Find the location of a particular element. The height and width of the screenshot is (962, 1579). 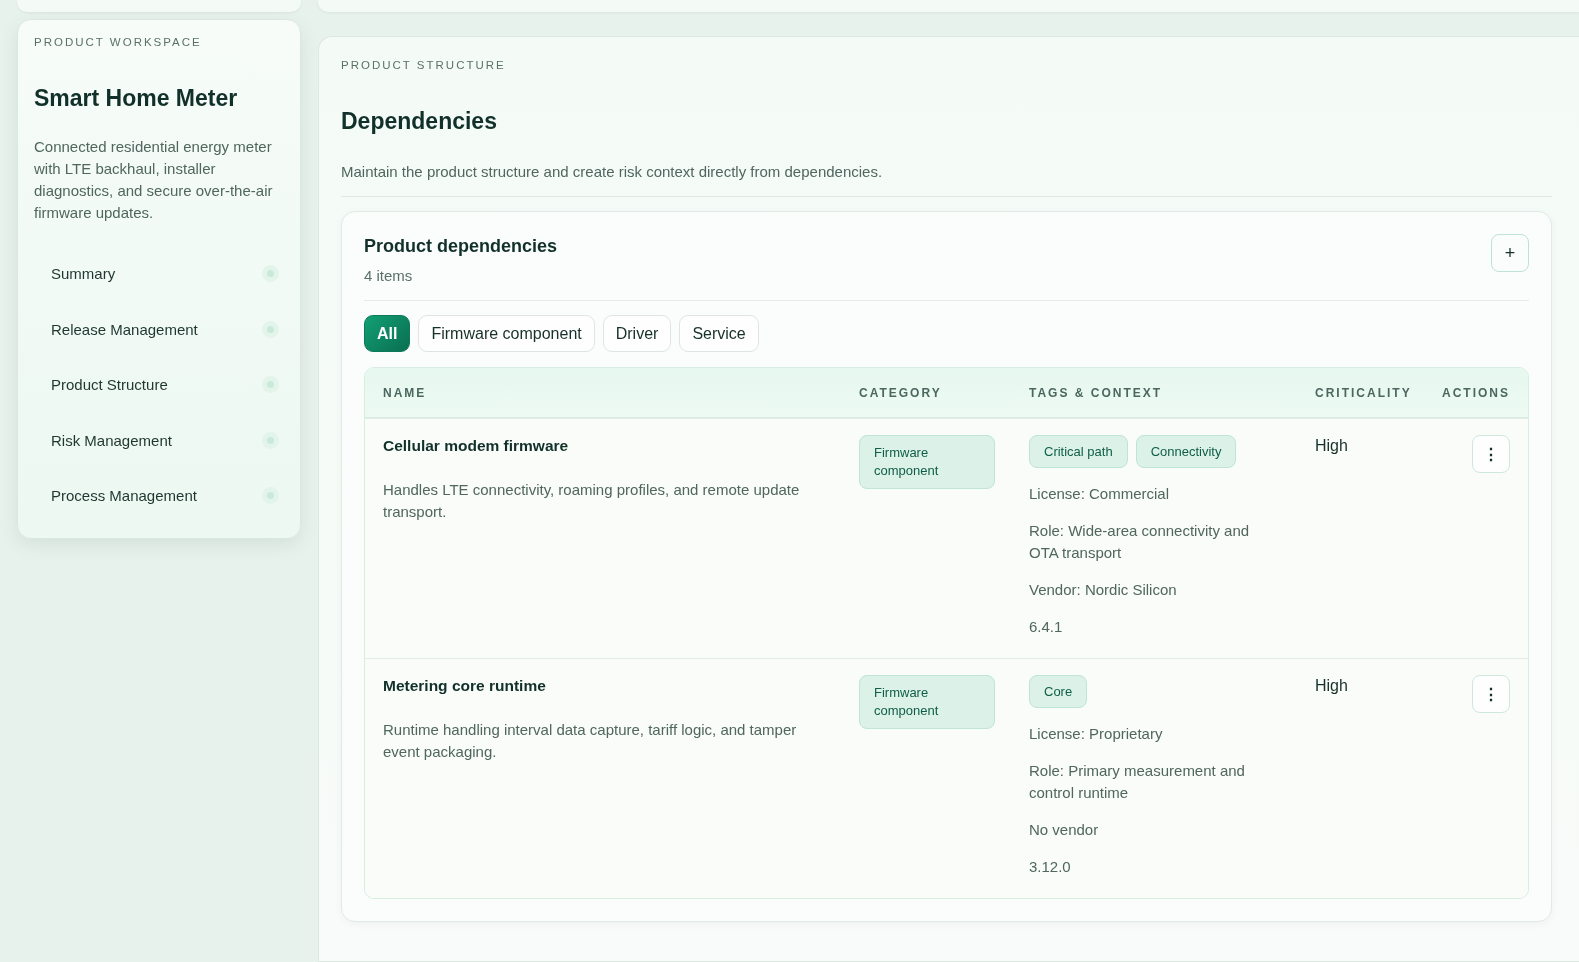

context-line: No vendor is located at coordinates (1064, 830).